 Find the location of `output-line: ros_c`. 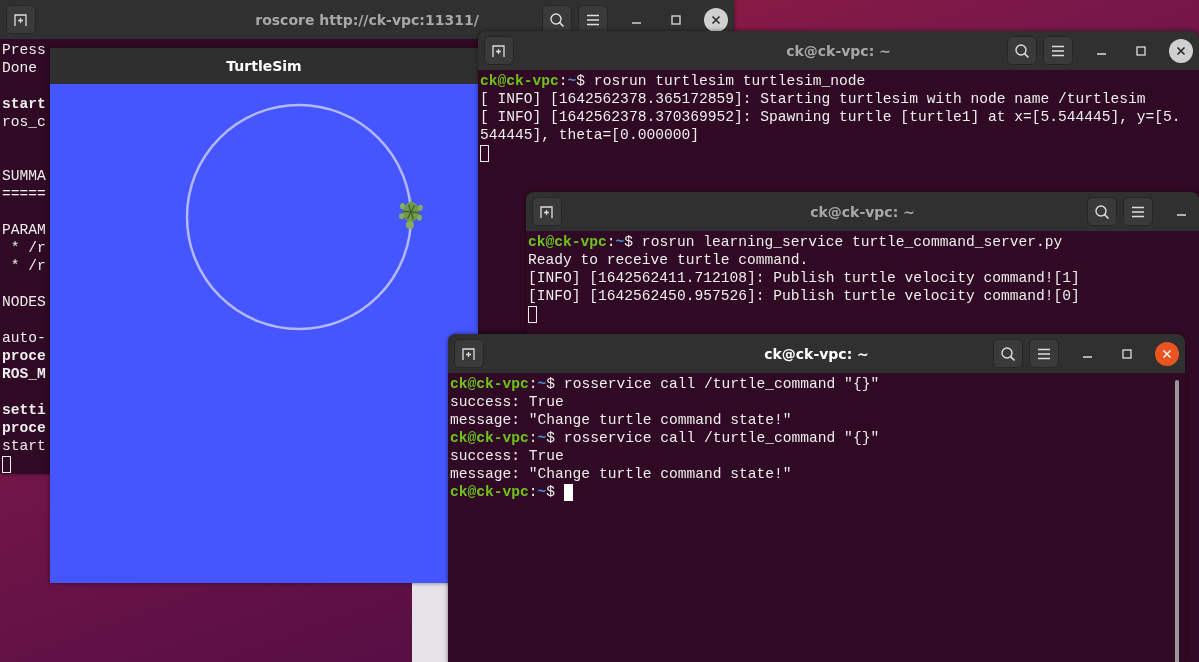

output-line: ros_c is located at coordinates (24, 122).